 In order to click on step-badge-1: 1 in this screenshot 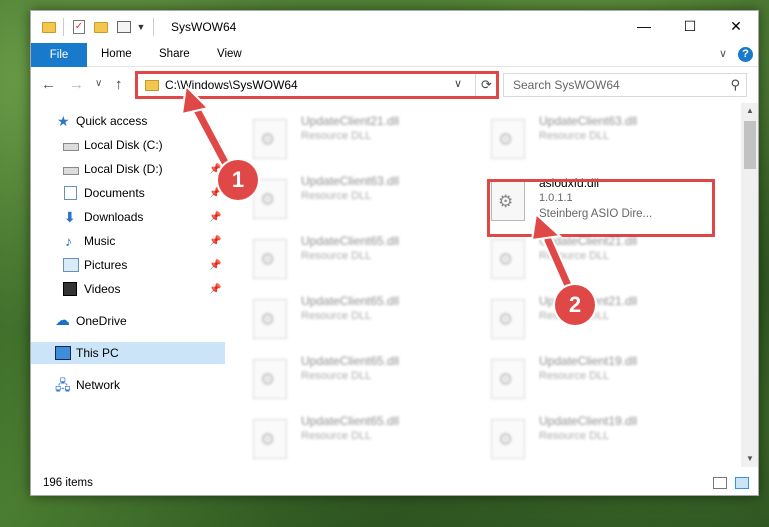, I will do `click(238, 180)`.